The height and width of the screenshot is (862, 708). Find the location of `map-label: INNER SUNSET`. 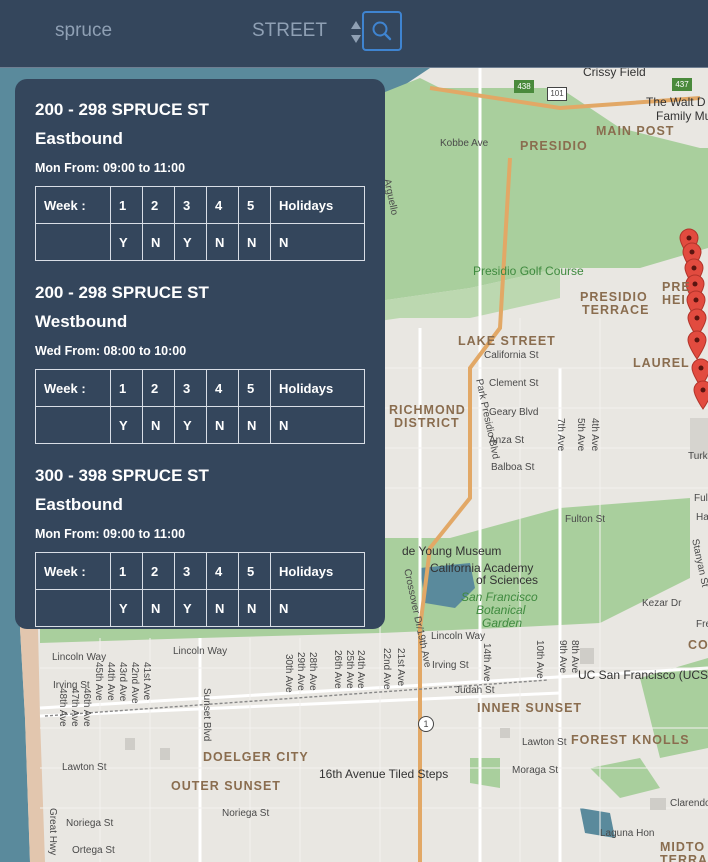

map-label: INNER SUNSET is located at coordinates (530, 708).